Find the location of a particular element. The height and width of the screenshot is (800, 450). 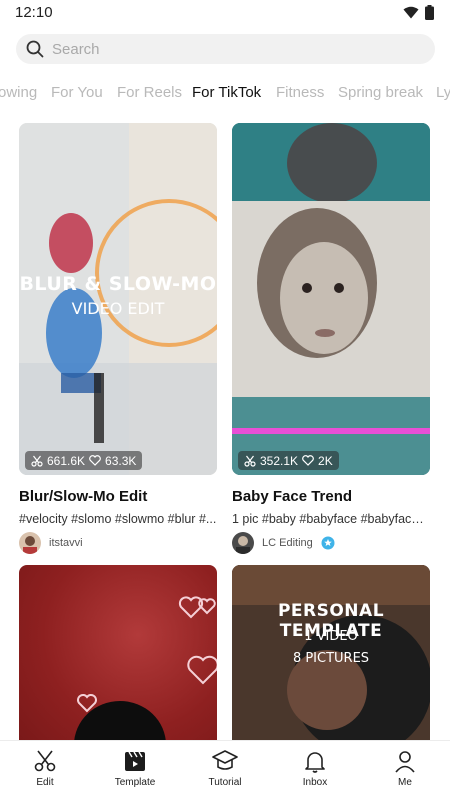

tab-spring-break: Spring break is located at coordinates (380, 92).